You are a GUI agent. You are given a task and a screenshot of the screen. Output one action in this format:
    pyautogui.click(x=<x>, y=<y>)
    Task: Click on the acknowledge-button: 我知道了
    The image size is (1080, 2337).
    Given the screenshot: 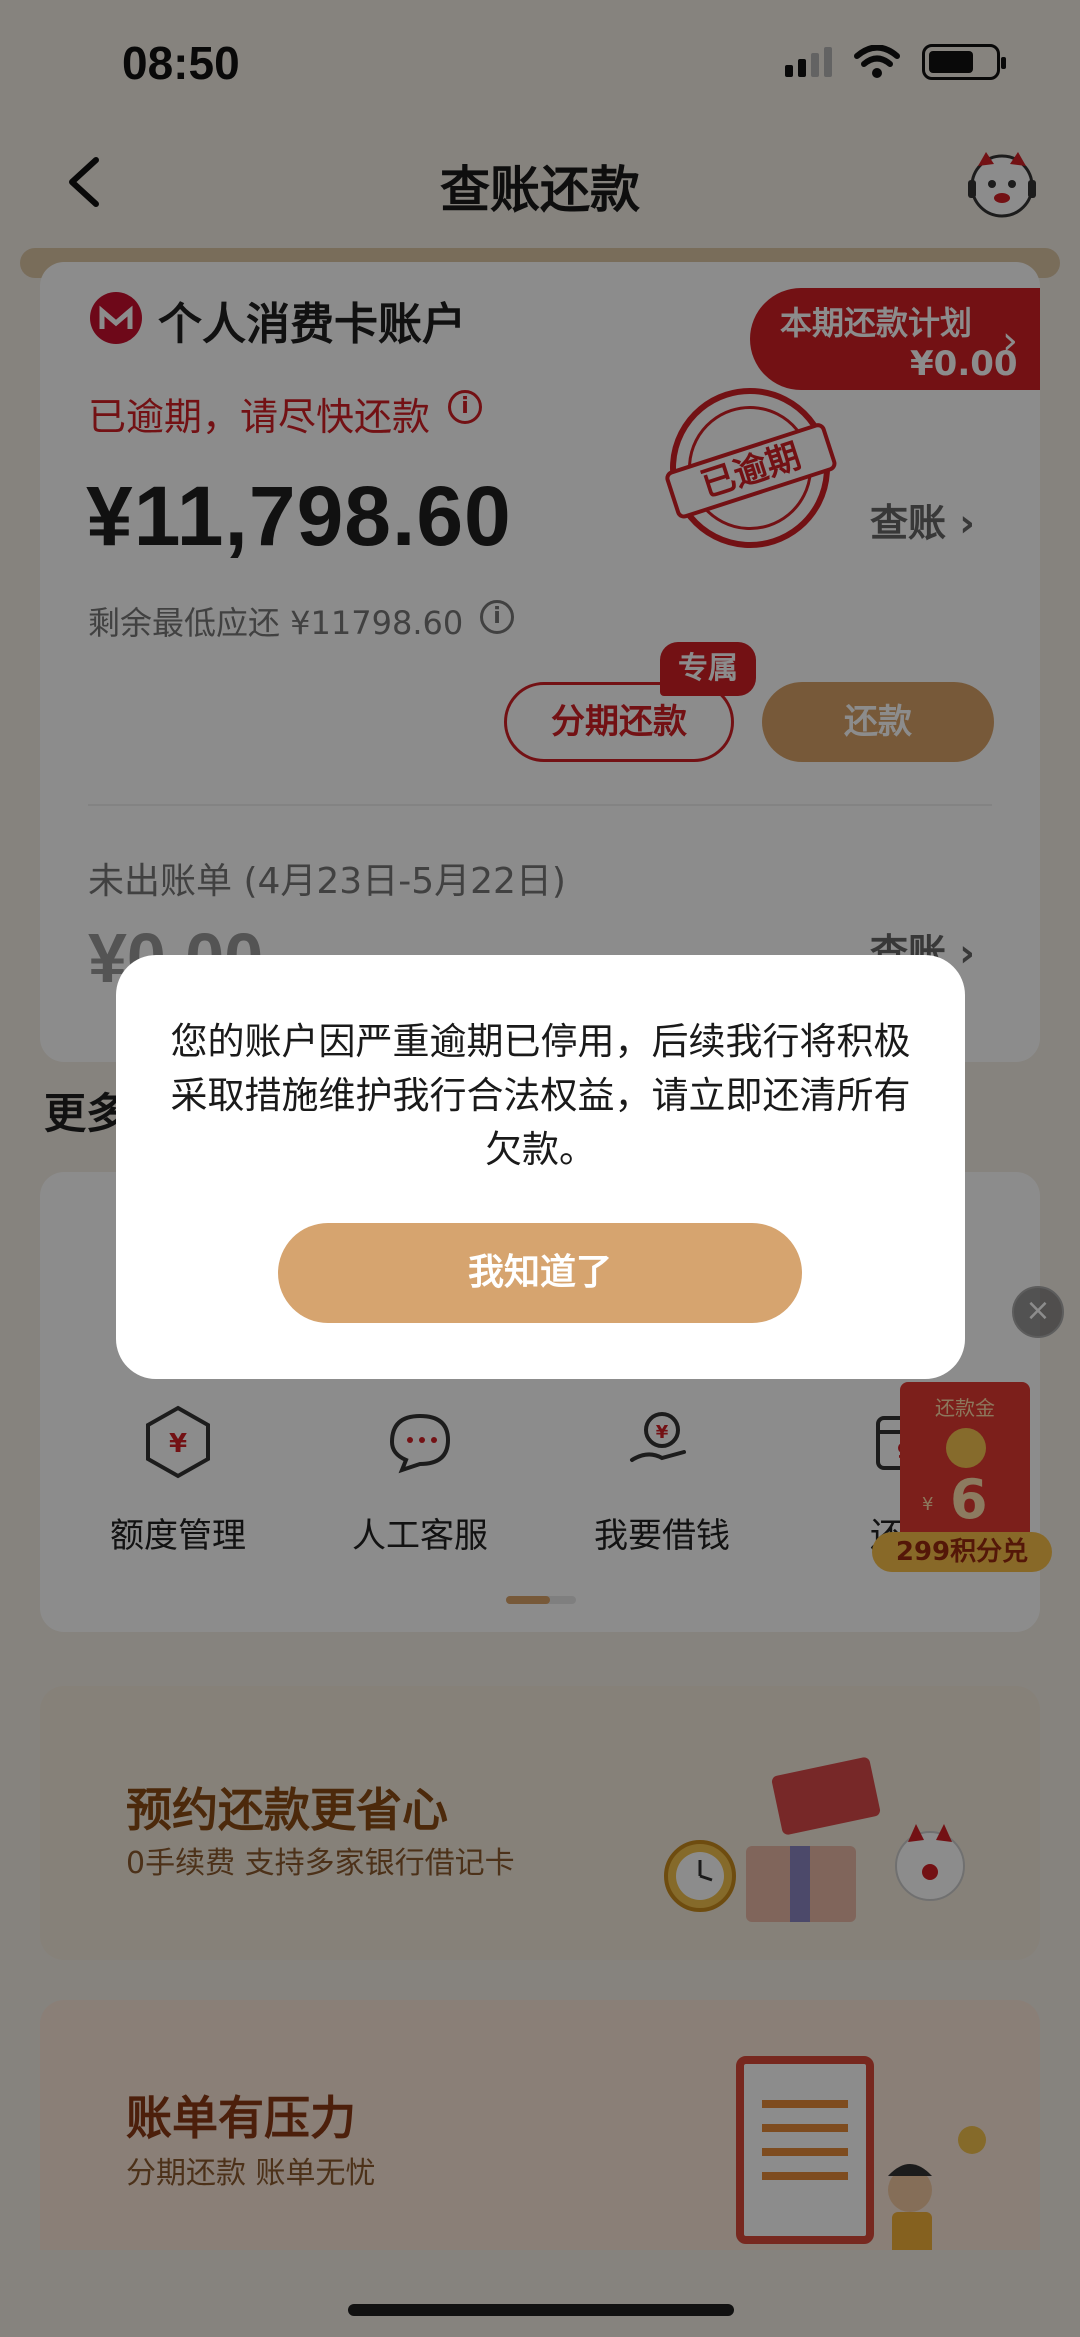 What is the action you would take?
    pyautogui.click(x=540, y=1273)
    